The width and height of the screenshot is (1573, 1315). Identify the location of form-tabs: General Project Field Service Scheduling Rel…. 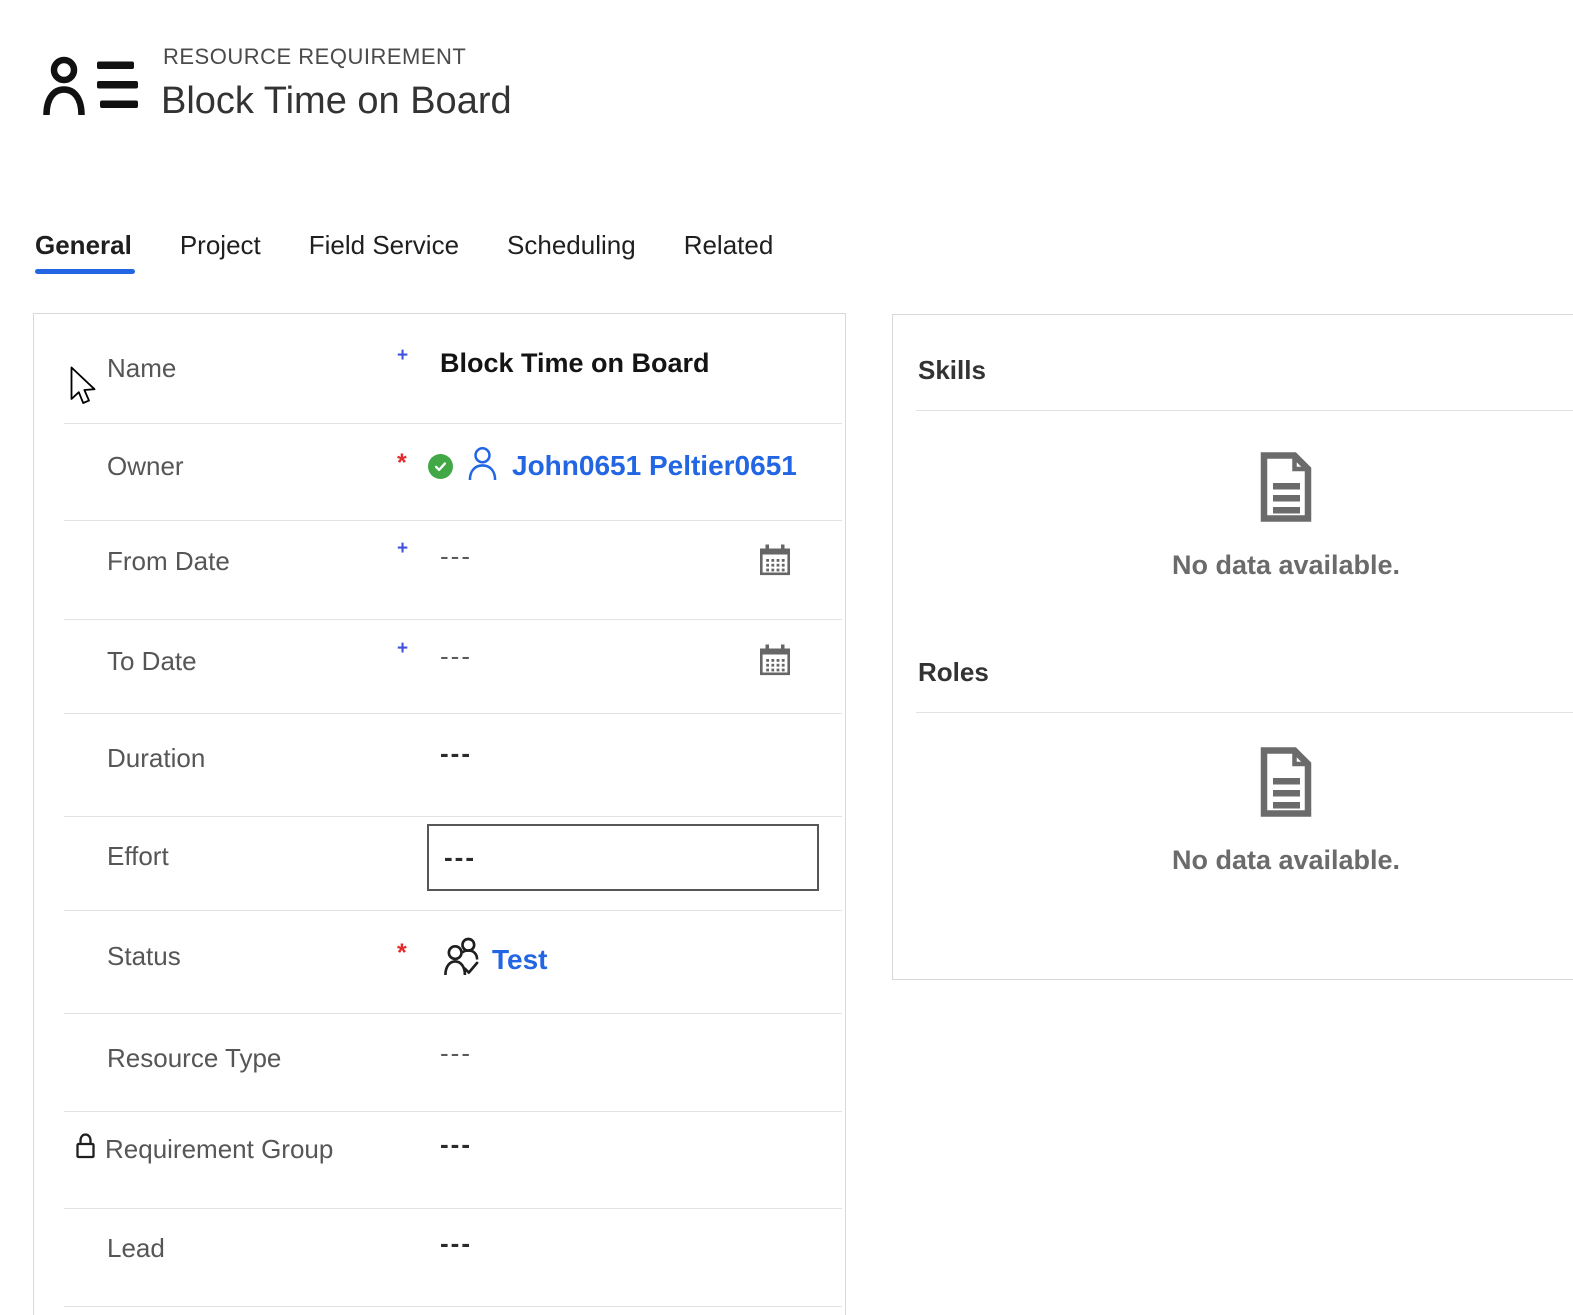
(404, 252).